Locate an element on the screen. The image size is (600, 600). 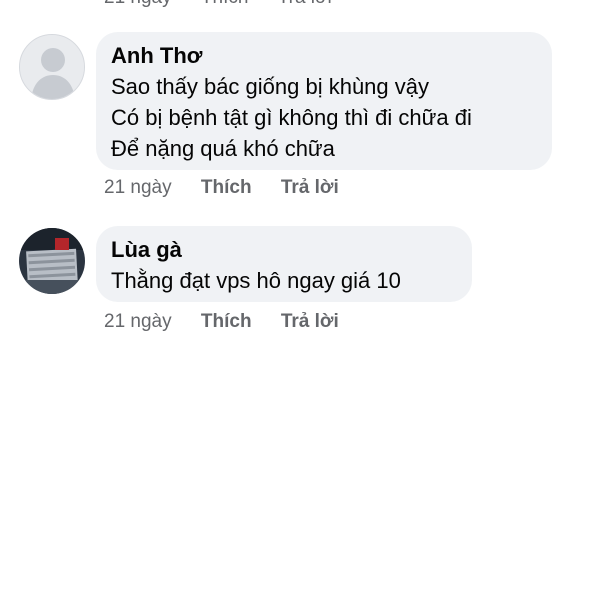
comment-line: Thằng đạt vps hô ngay giá 10 is located at coordinates (256, 280).